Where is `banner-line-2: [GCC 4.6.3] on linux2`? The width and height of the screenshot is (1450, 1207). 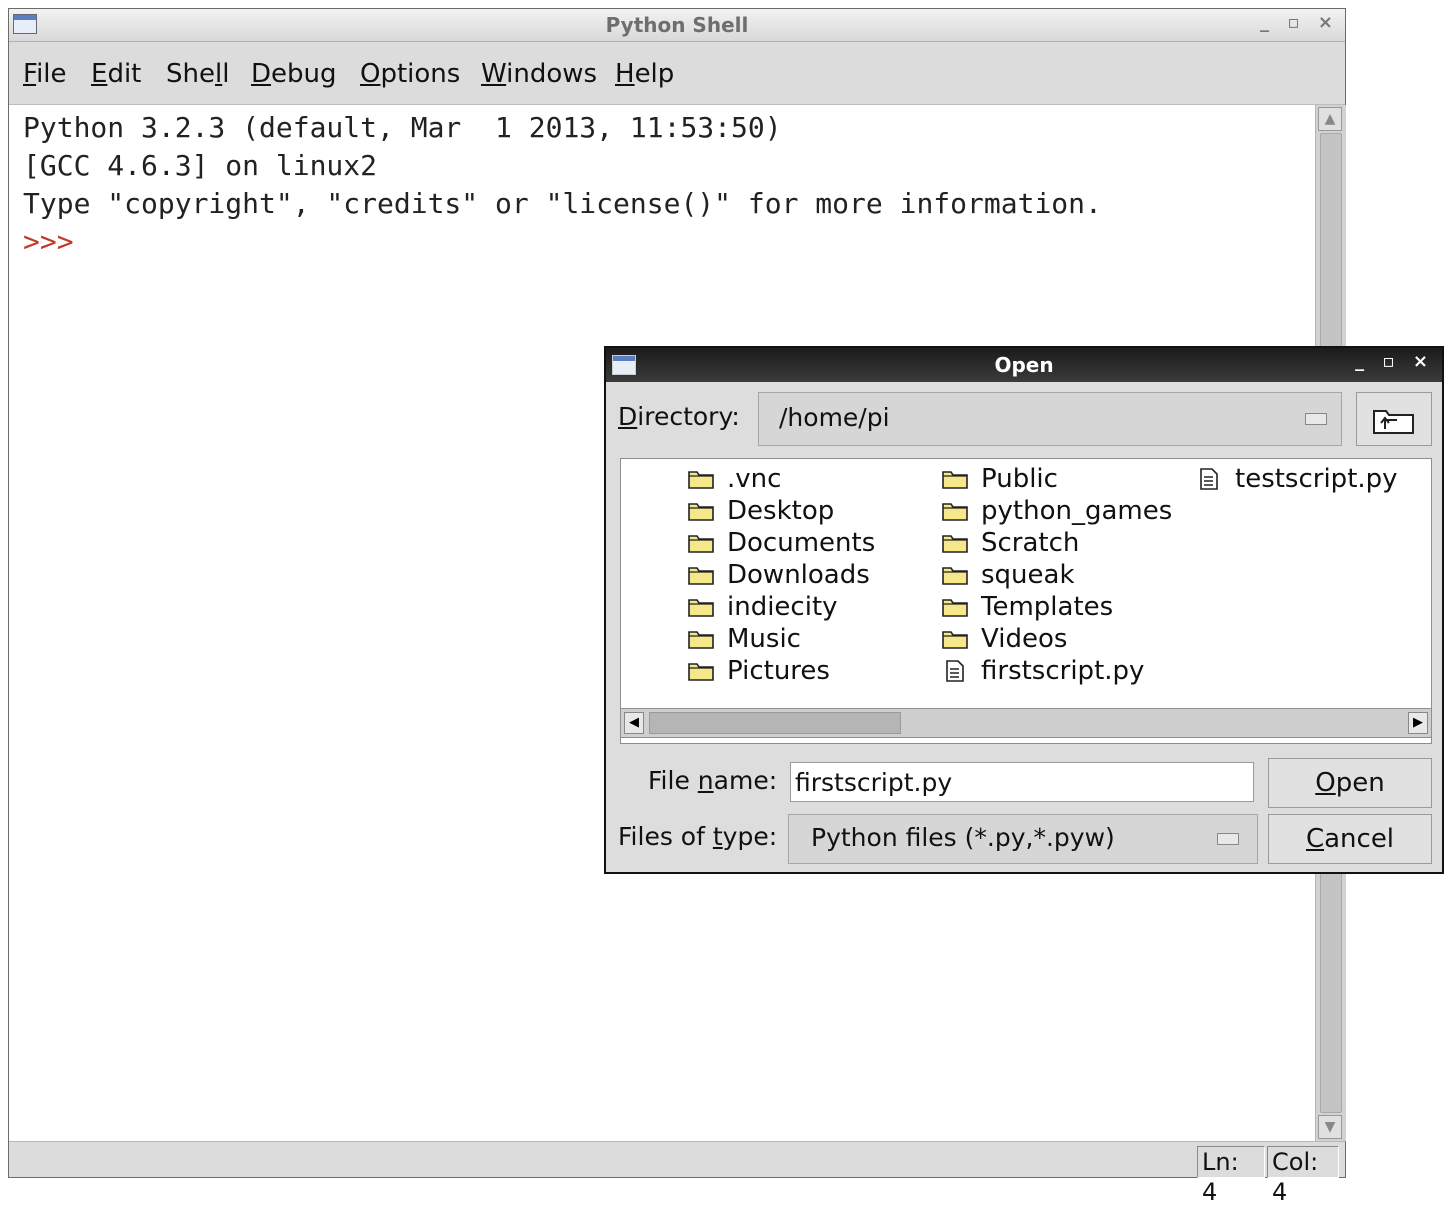
banner-line-2: [GCC 4.6.3] on linux2 is located at coordinates (200, 165).